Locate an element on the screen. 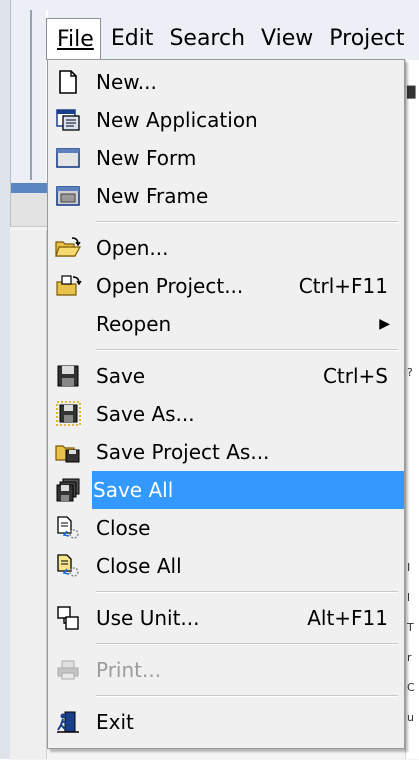 This screenshot has height=760, width=419. exit-door-icon is located at coordinates (68, 722).